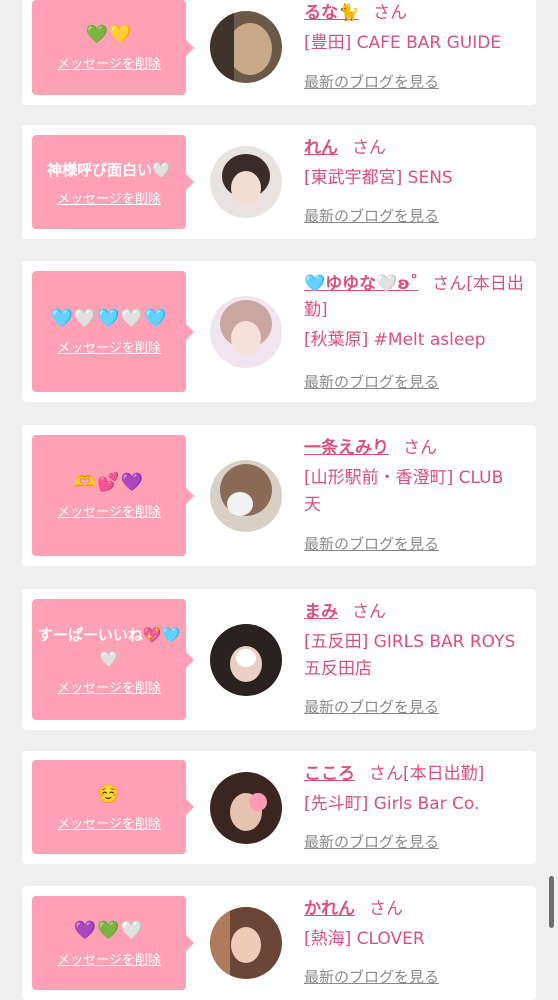 This screenshot has height=1000, width=558. I want to click on user-name-link: まみ, so click(321, 612).